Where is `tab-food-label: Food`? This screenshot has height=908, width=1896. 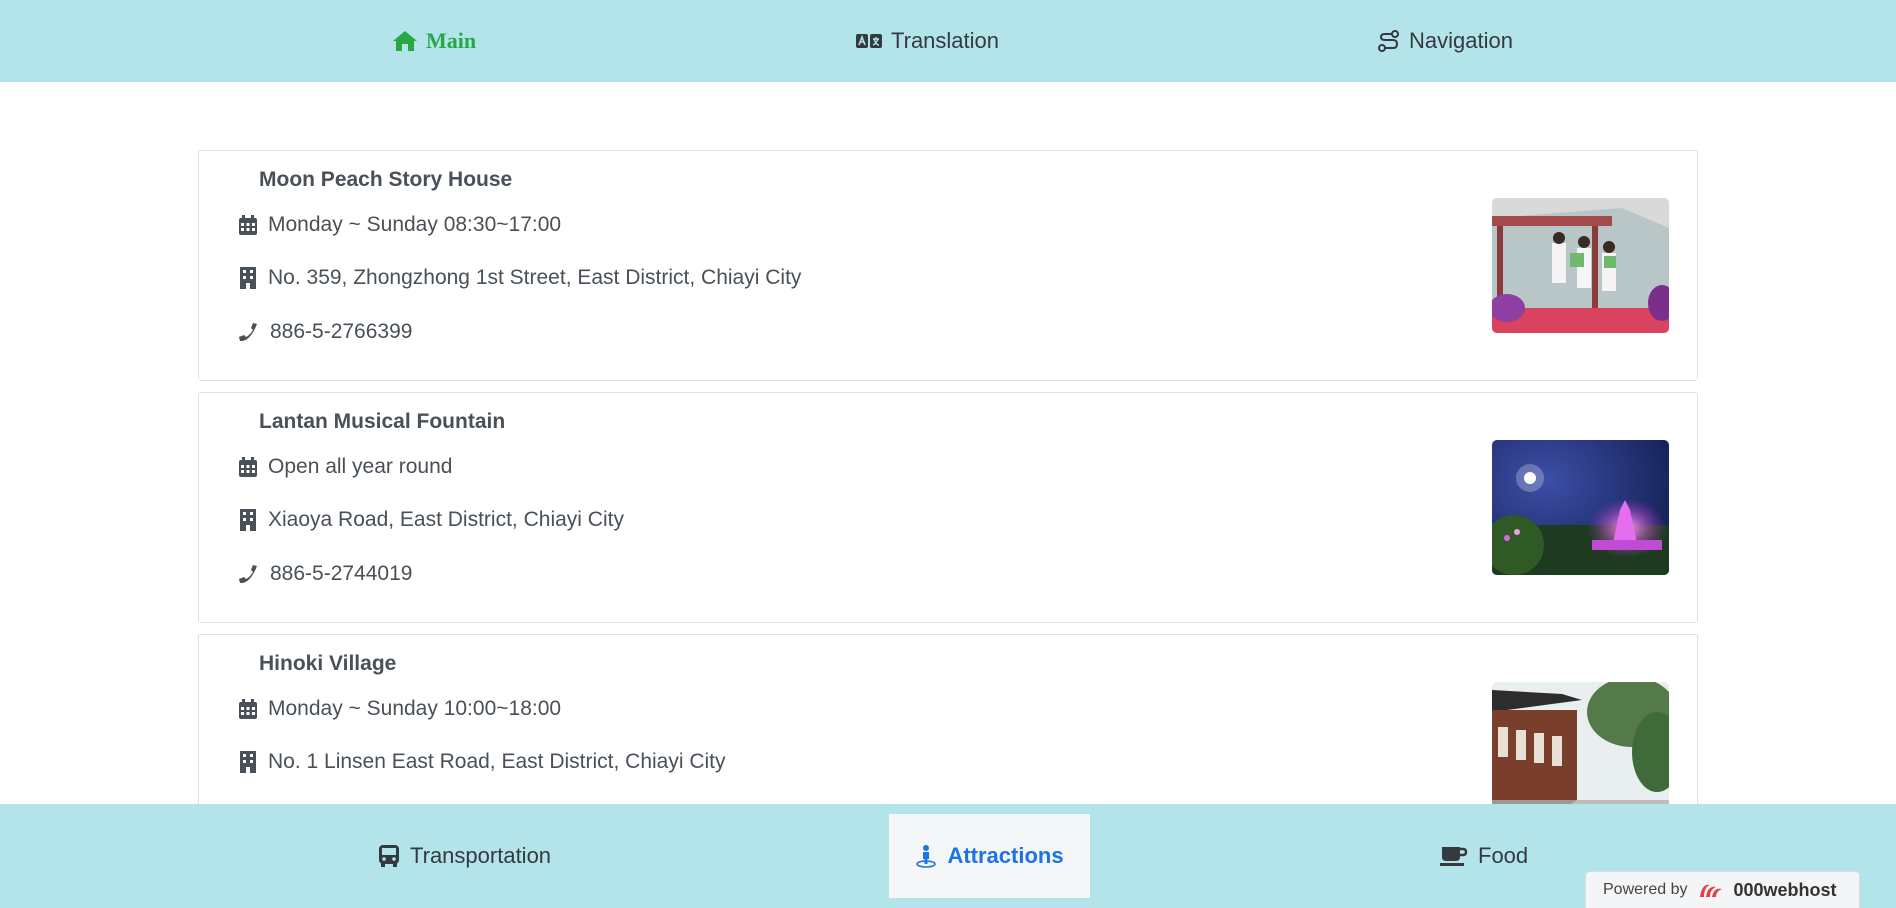
tab-food-label: Food is located at coordinates (1503, 855).